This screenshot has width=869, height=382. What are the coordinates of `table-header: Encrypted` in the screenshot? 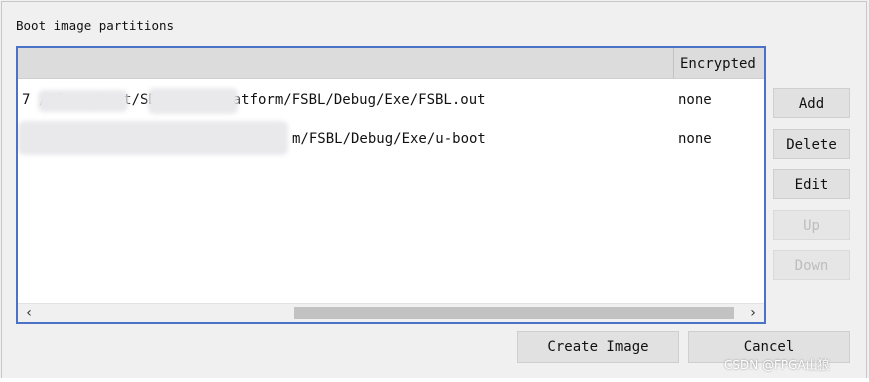 It's located at (391, 63).